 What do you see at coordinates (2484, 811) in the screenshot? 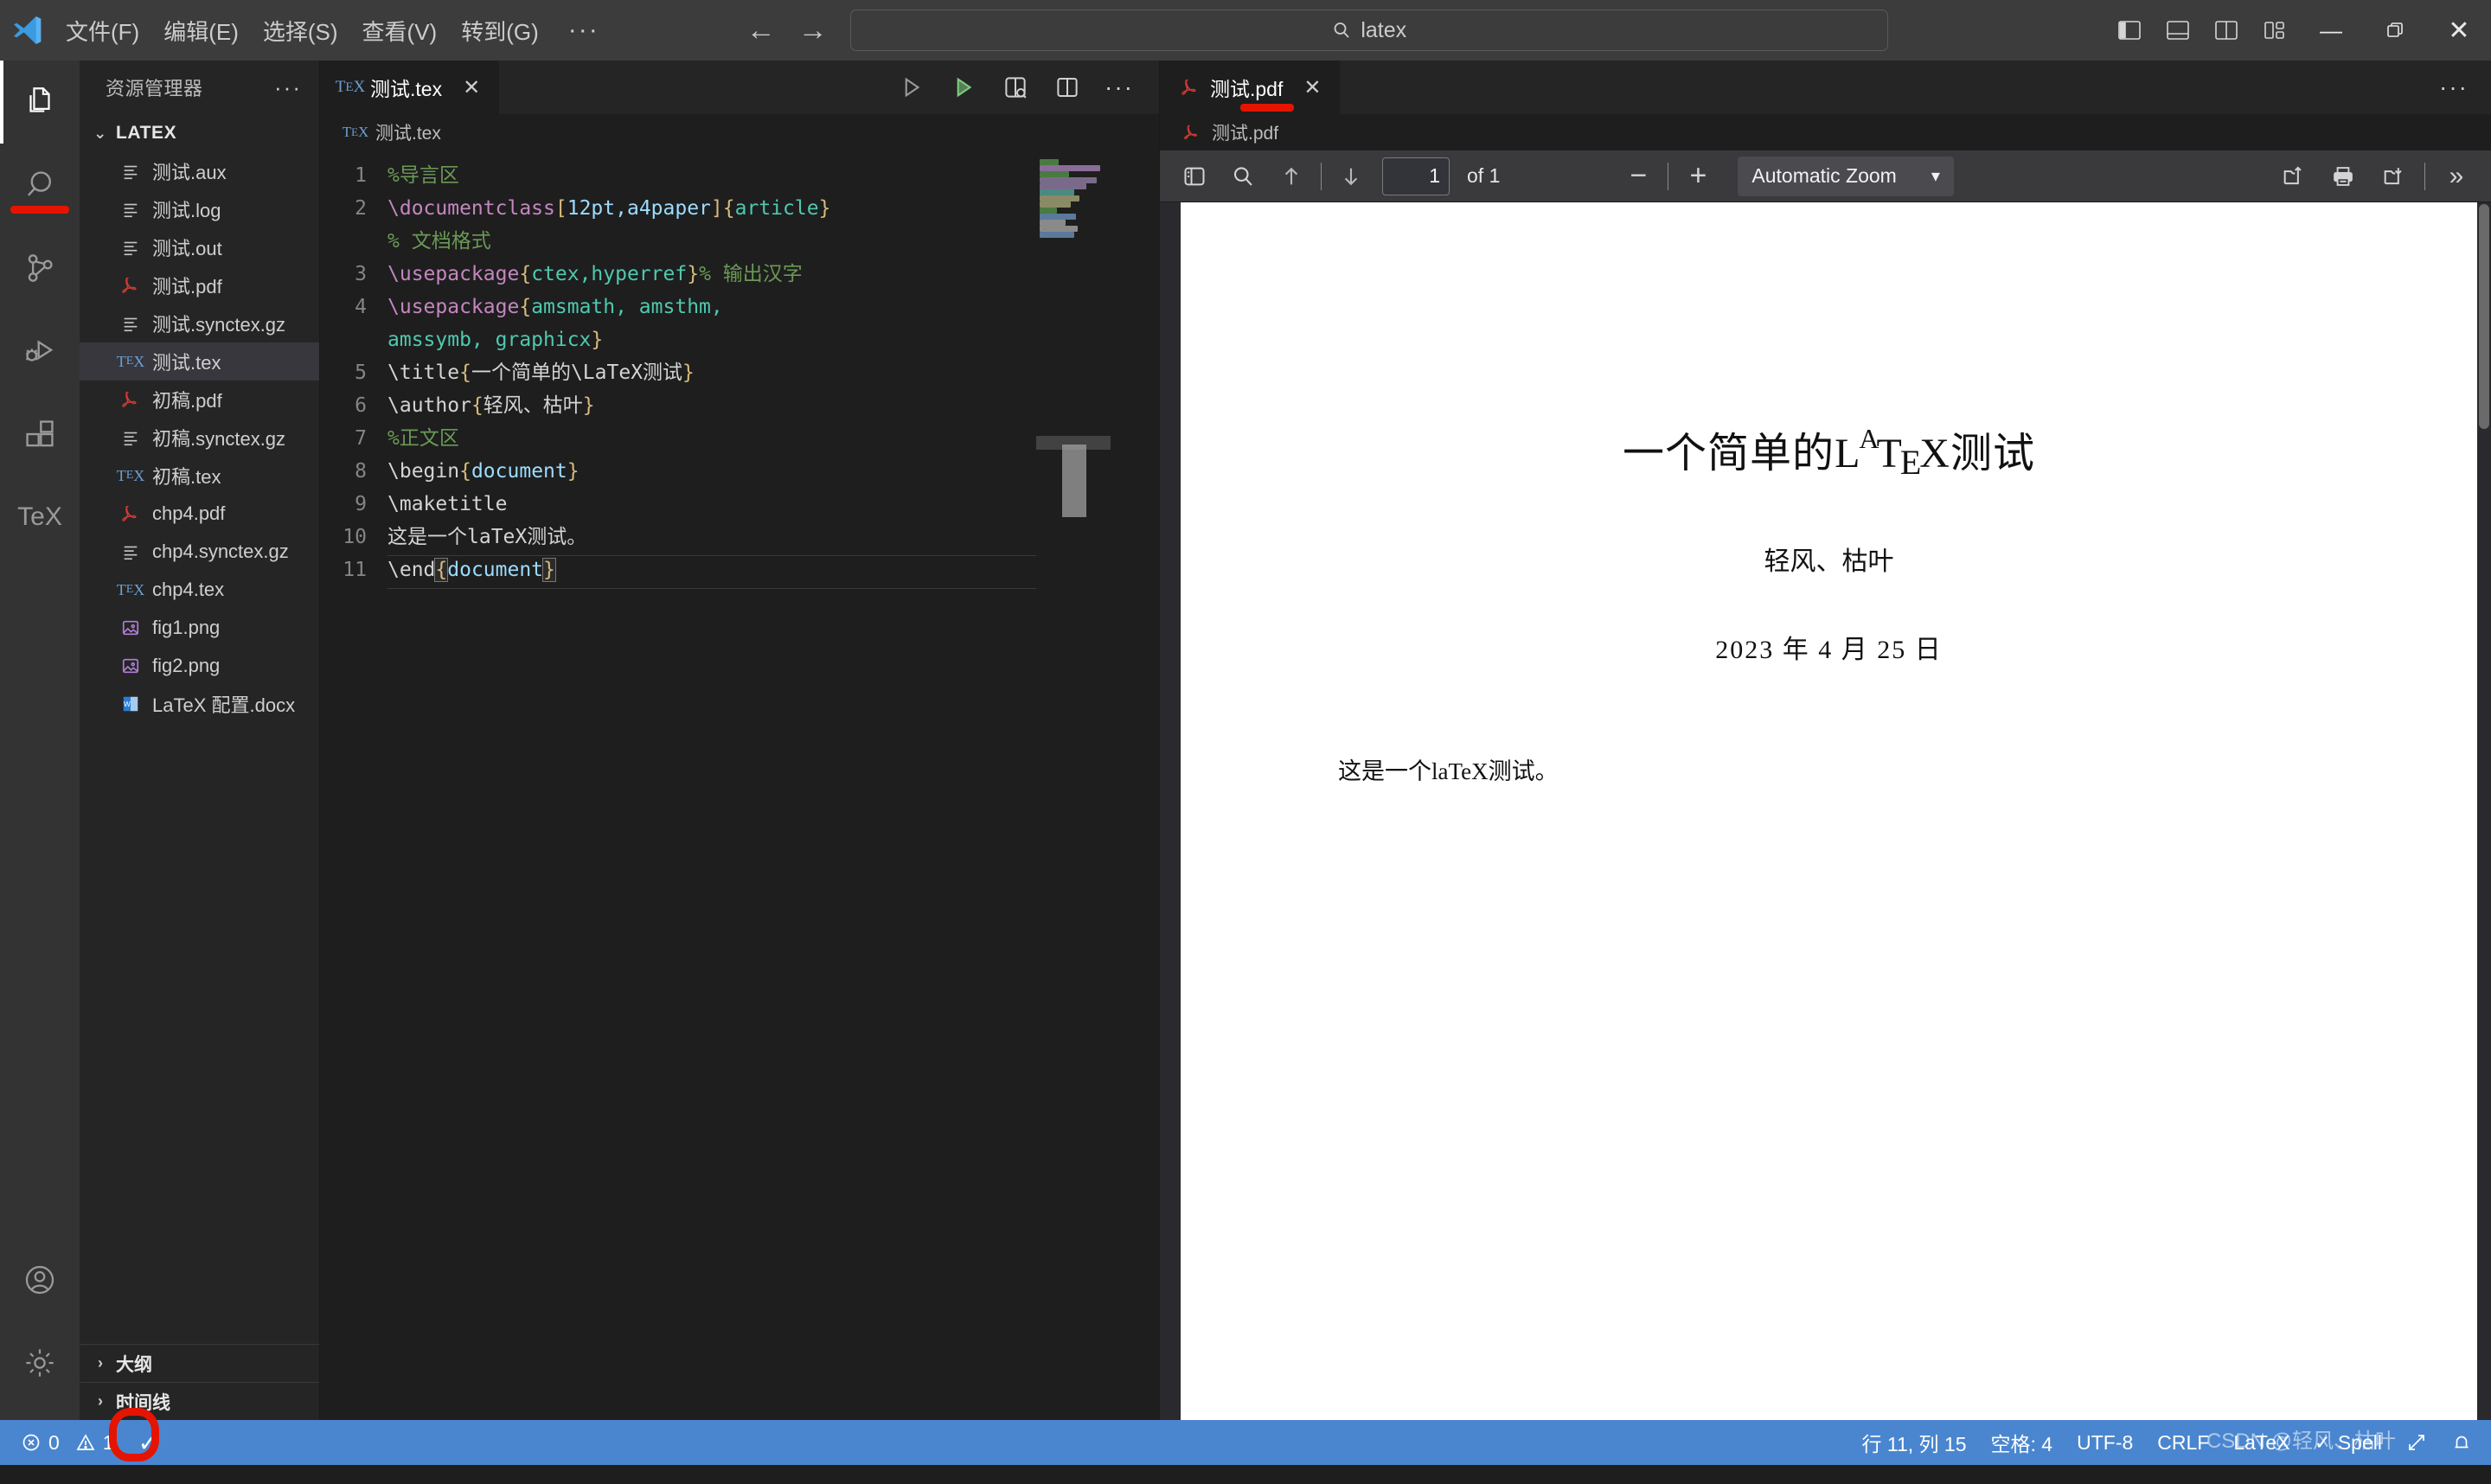
I see `pdf-vertical-scrollbar` at bounding box center [2484, 811].